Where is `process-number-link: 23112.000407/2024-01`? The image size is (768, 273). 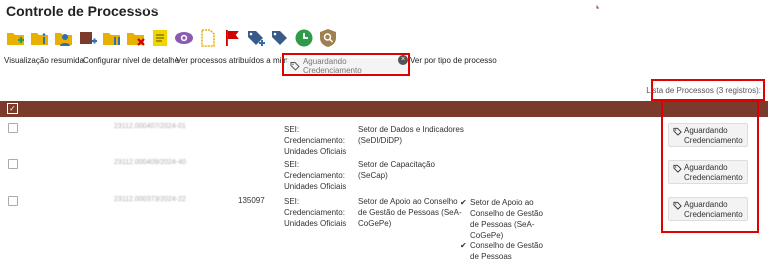 process-number-link: 23112.000407/2024-01 is located at coordinates (150, 126).